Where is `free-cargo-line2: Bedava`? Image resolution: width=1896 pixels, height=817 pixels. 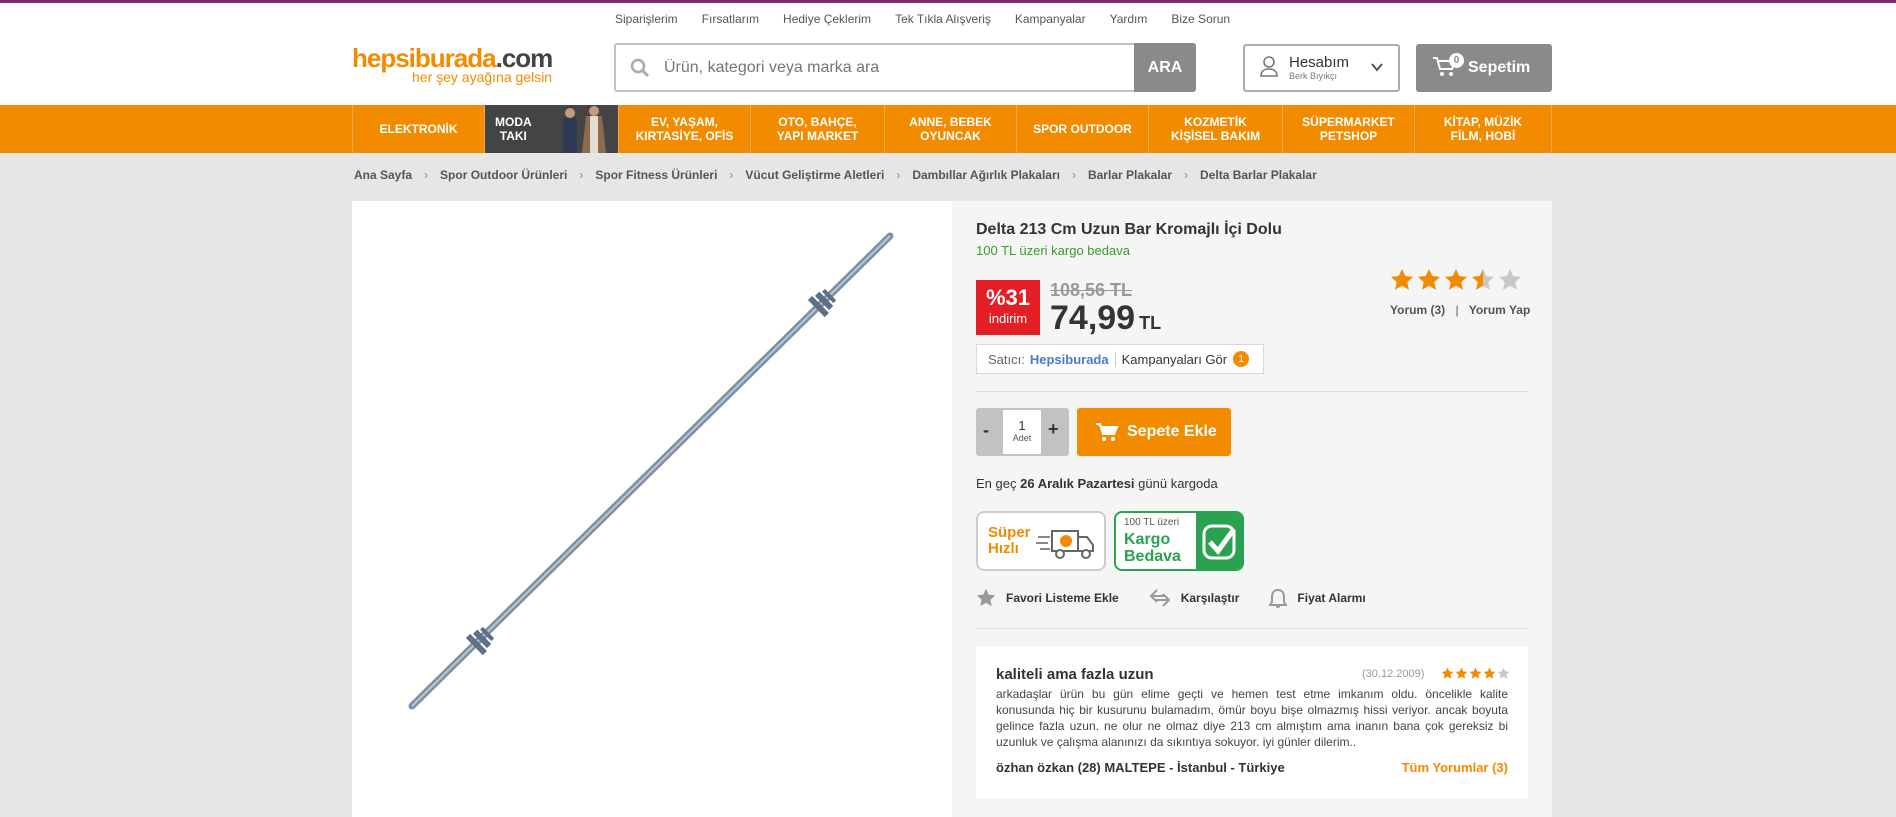
free-cargo-line2: Bedava is located at coordinates (1152, 556).